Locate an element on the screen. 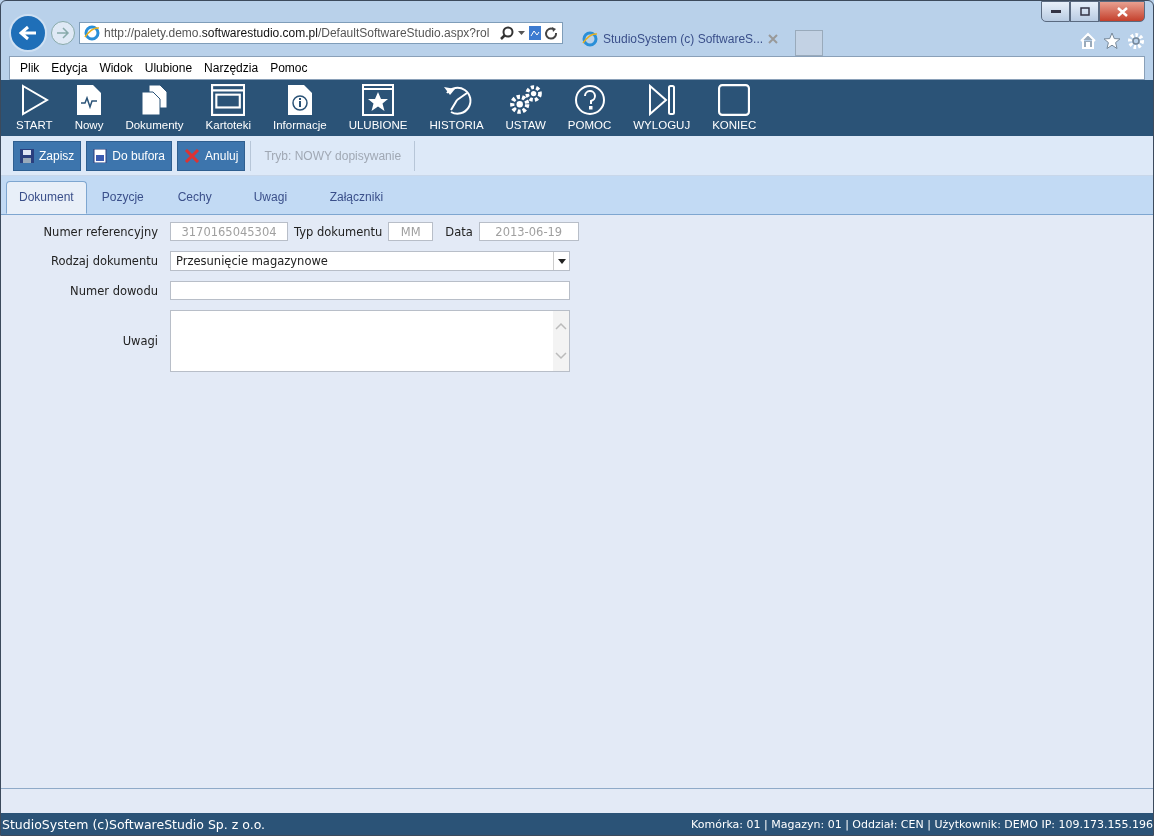 The image size is (1154, 836). session-info-text: Komórka: 01 | Magazyn: 01 | Oddział: CEN | Użytkownik: DEMO IP: 109.173.155.196 is located at coordinates (922, 824).